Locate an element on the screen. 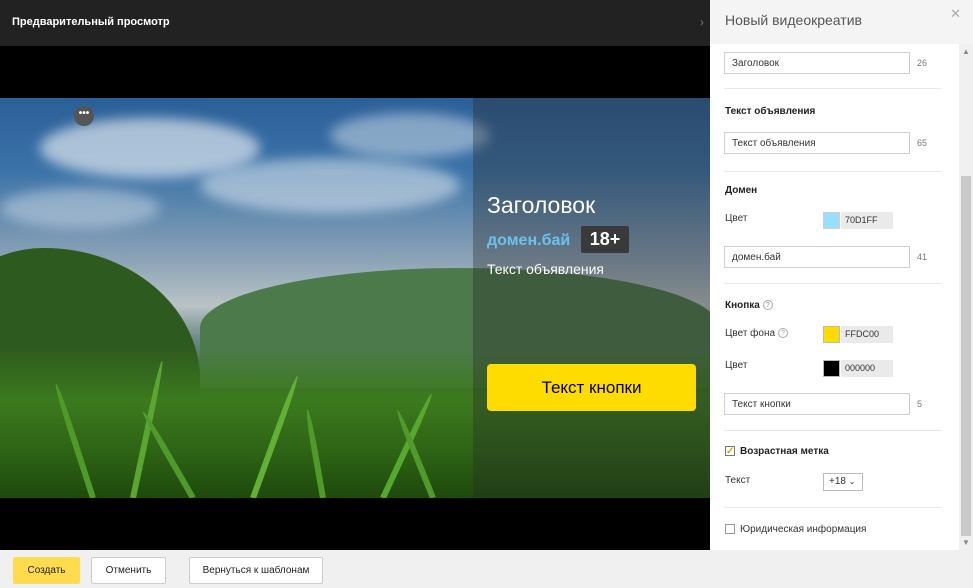  button-section-label: Кнопка is located at coordinates (742, 305).